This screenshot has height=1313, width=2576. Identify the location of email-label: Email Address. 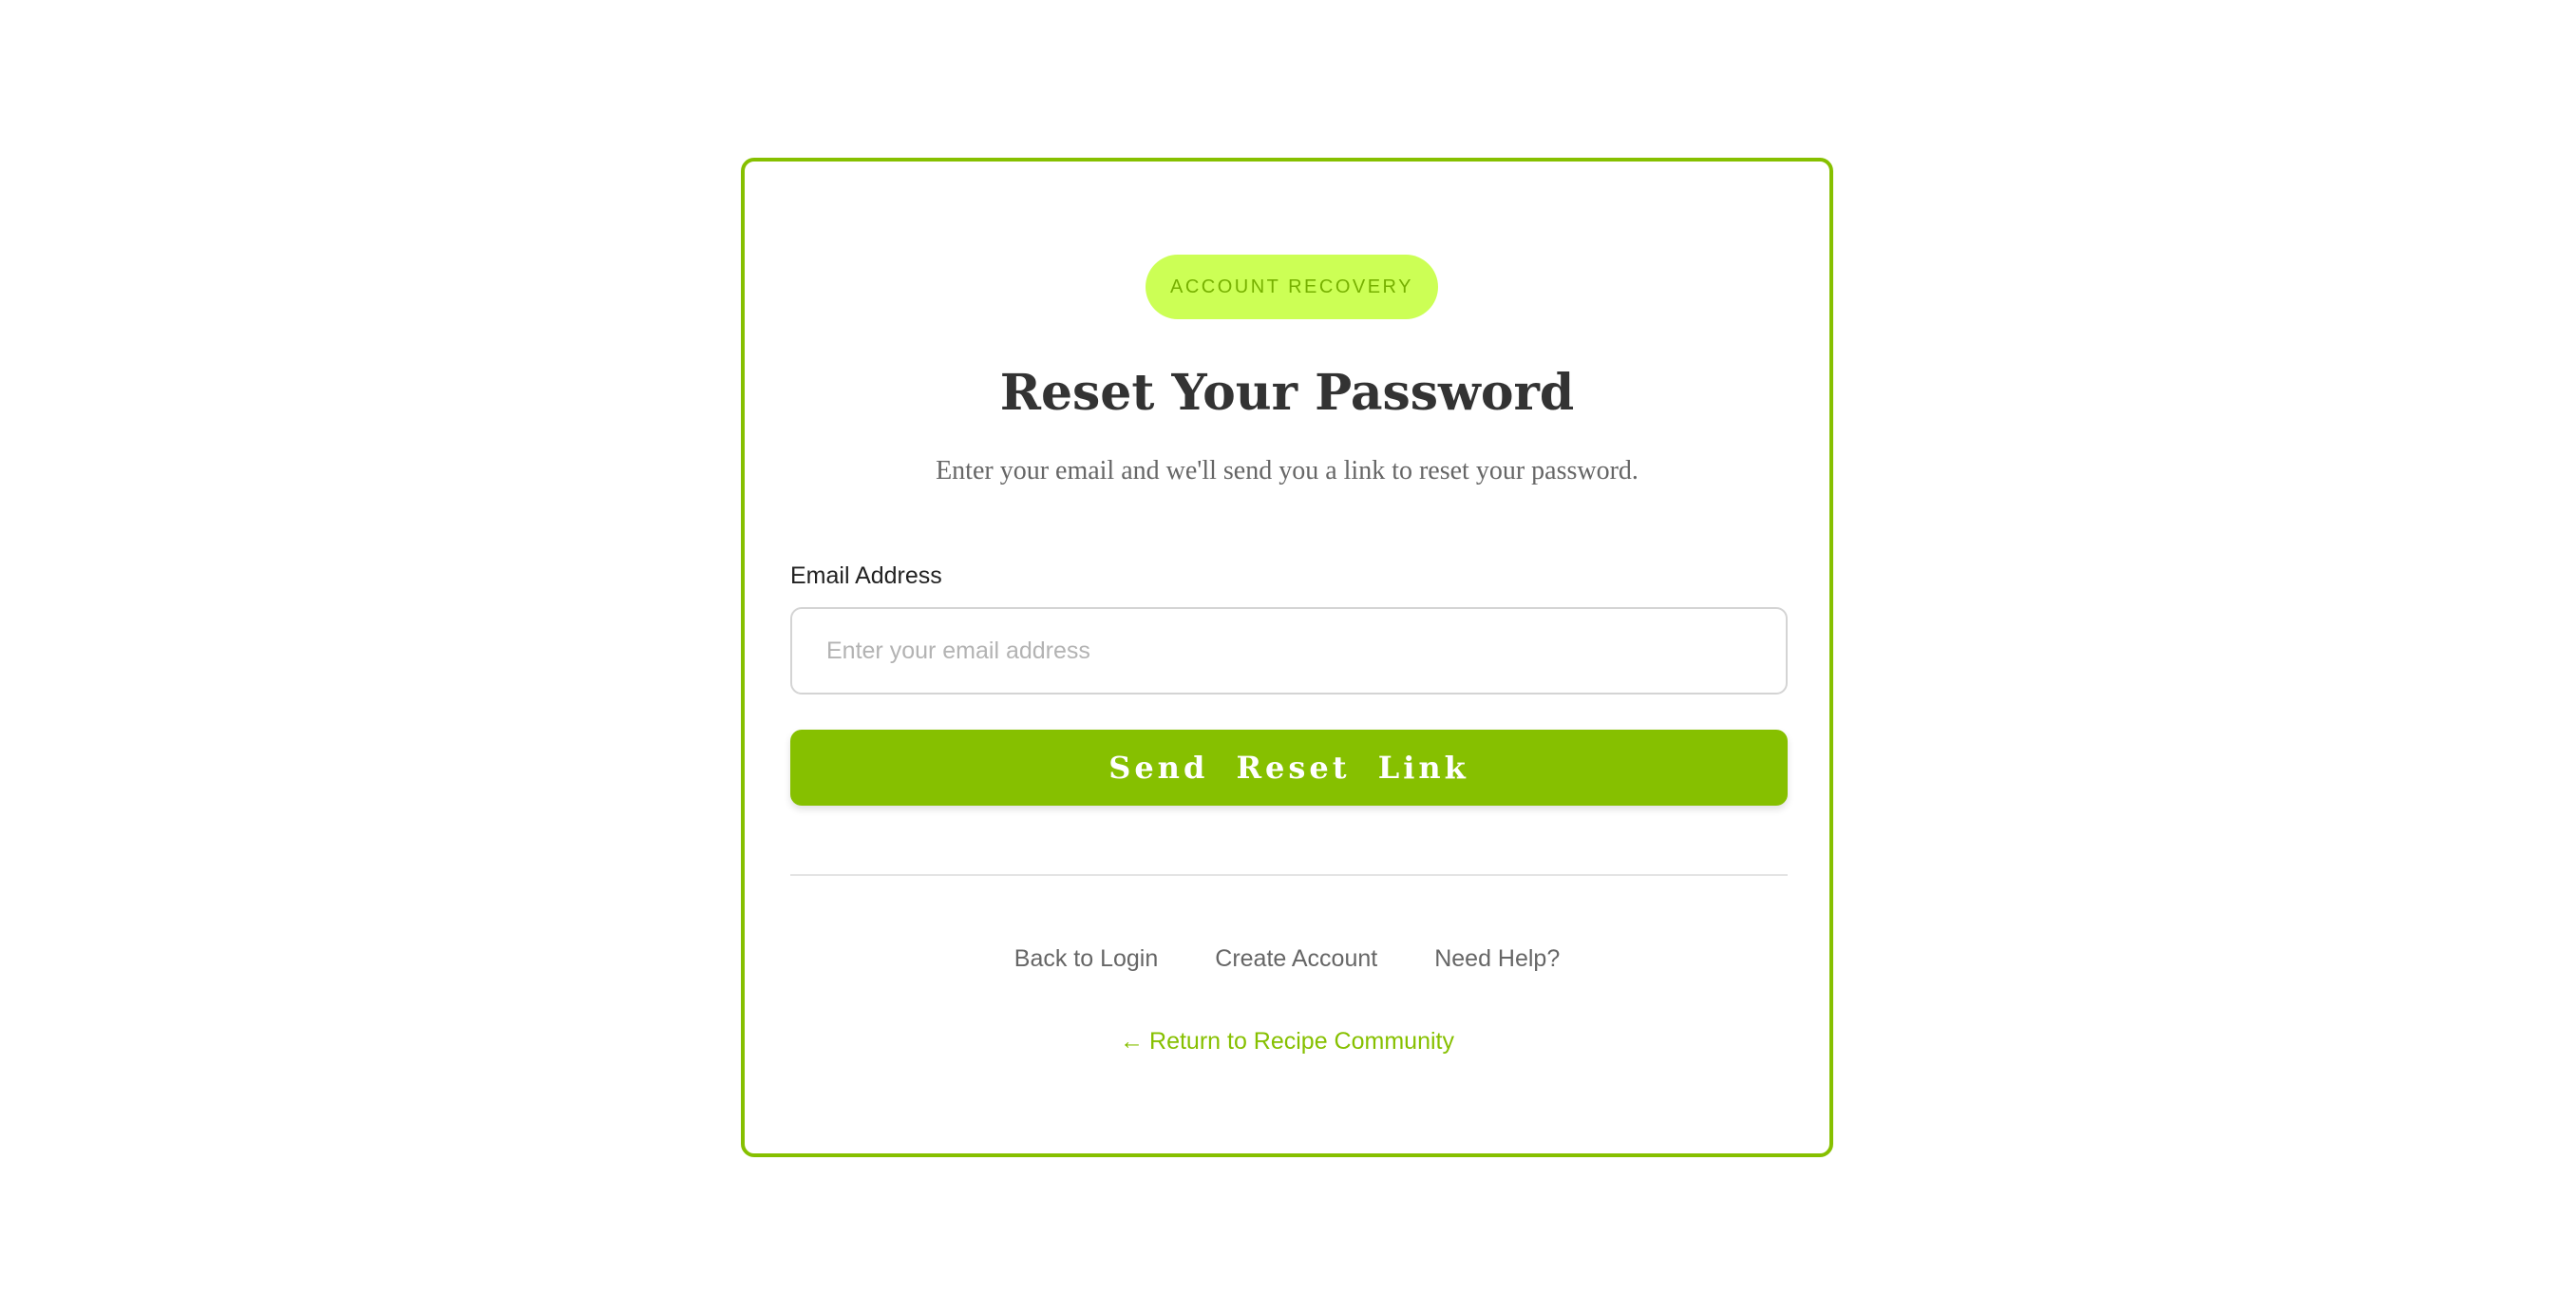
(866, 575).